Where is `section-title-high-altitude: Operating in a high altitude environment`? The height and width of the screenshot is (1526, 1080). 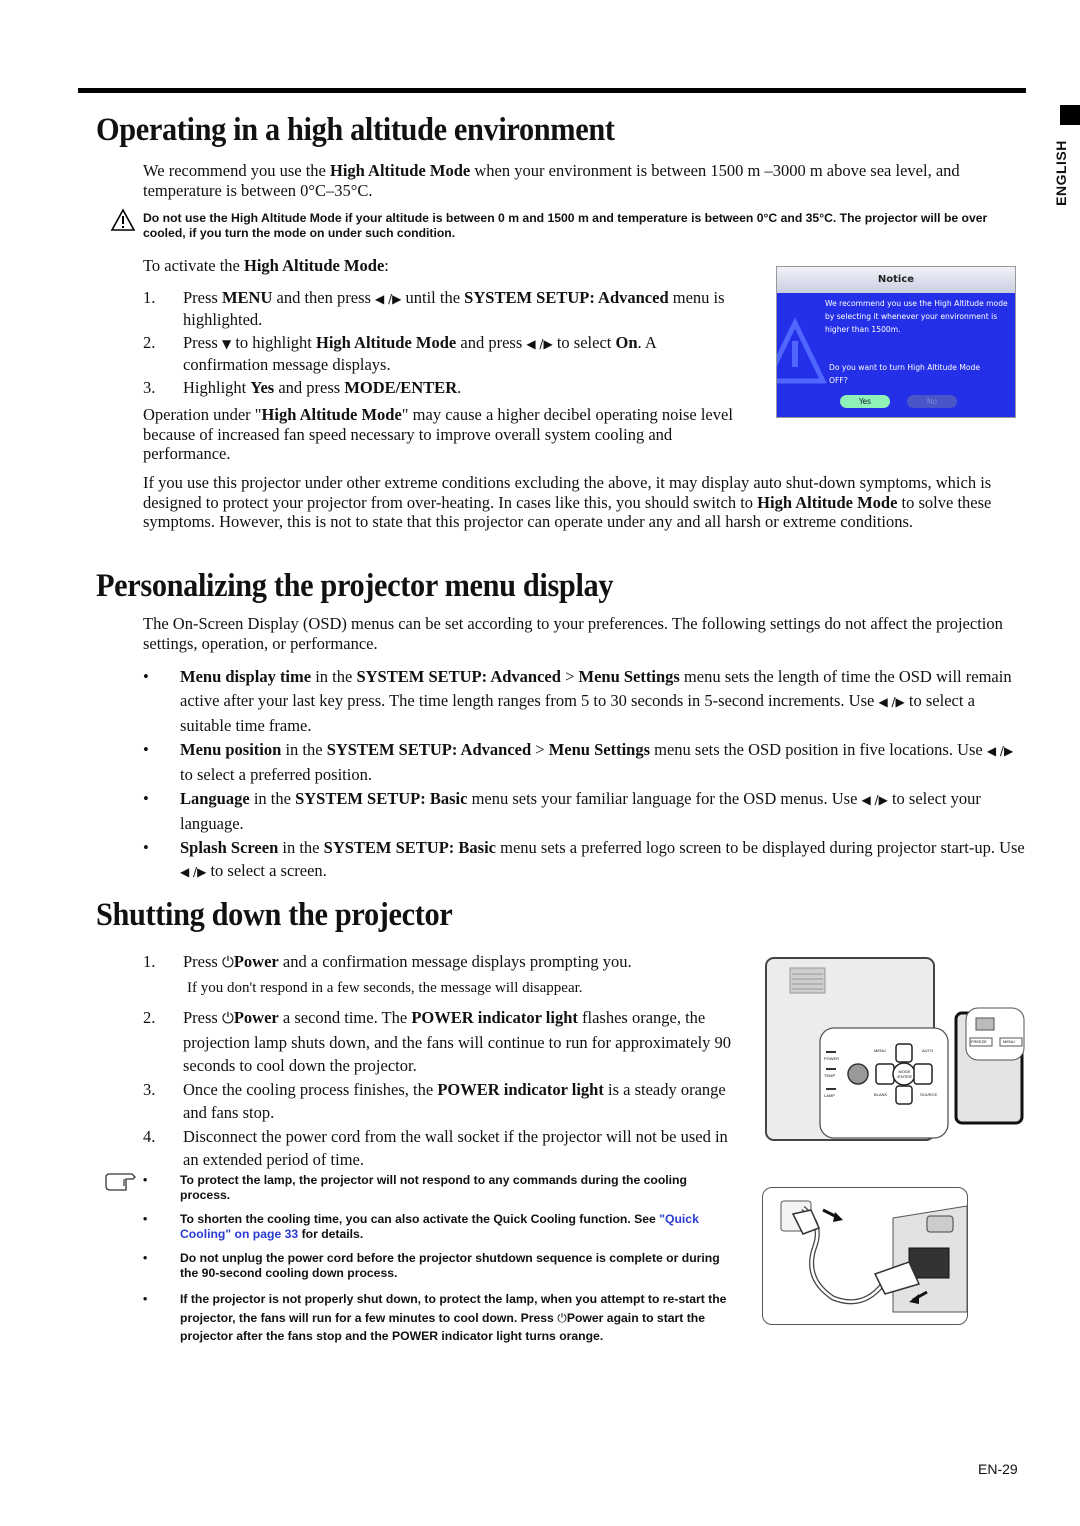
section-title-high-altitude: Operating in a high altitude environment is located at coordinates (355, 130).